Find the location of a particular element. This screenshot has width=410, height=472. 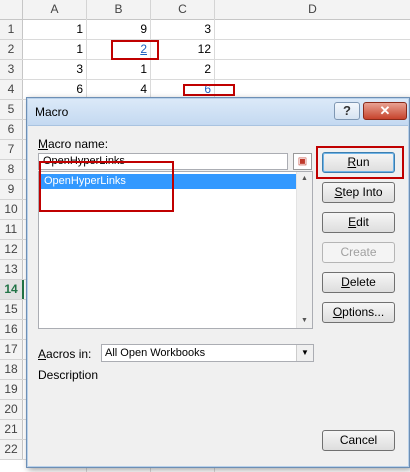

select-all-corner is located at coordinates (11, 10).